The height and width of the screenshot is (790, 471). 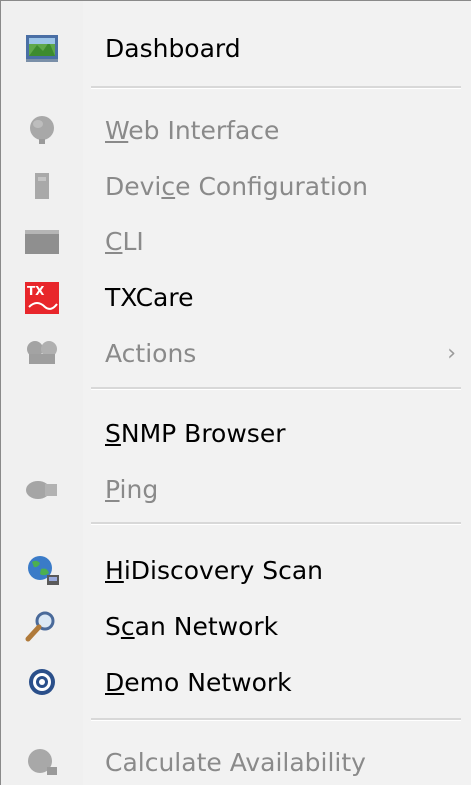 I want to click on menu-item-calculate-availability: Calculate Availability, so click(x=236, y=762).